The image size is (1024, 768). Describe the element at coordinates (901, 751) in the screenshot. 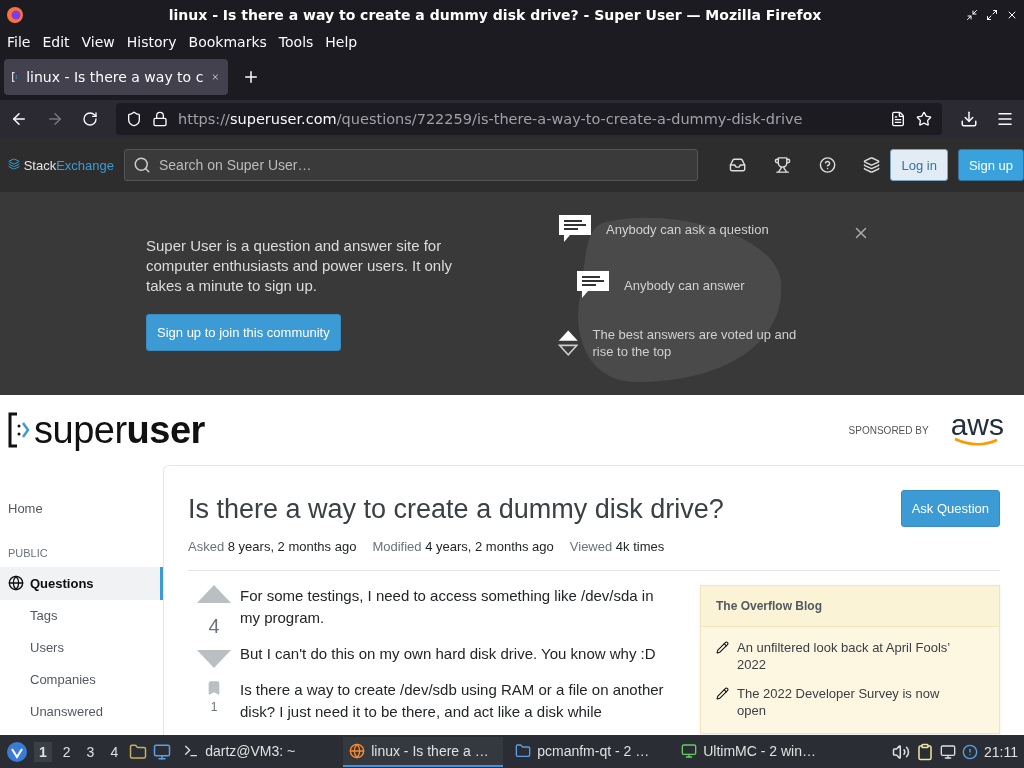

I see `volume-icon` at that location.